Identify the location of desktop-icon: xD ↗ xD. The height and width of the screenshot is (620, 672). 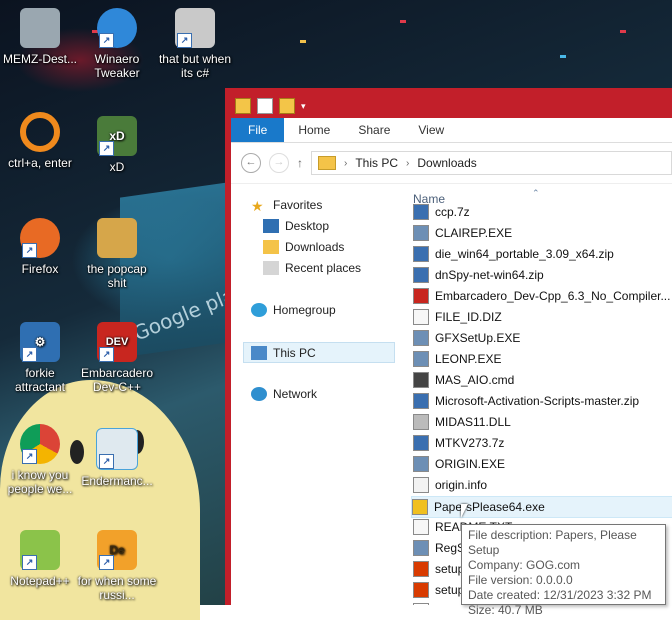
(117, 145).